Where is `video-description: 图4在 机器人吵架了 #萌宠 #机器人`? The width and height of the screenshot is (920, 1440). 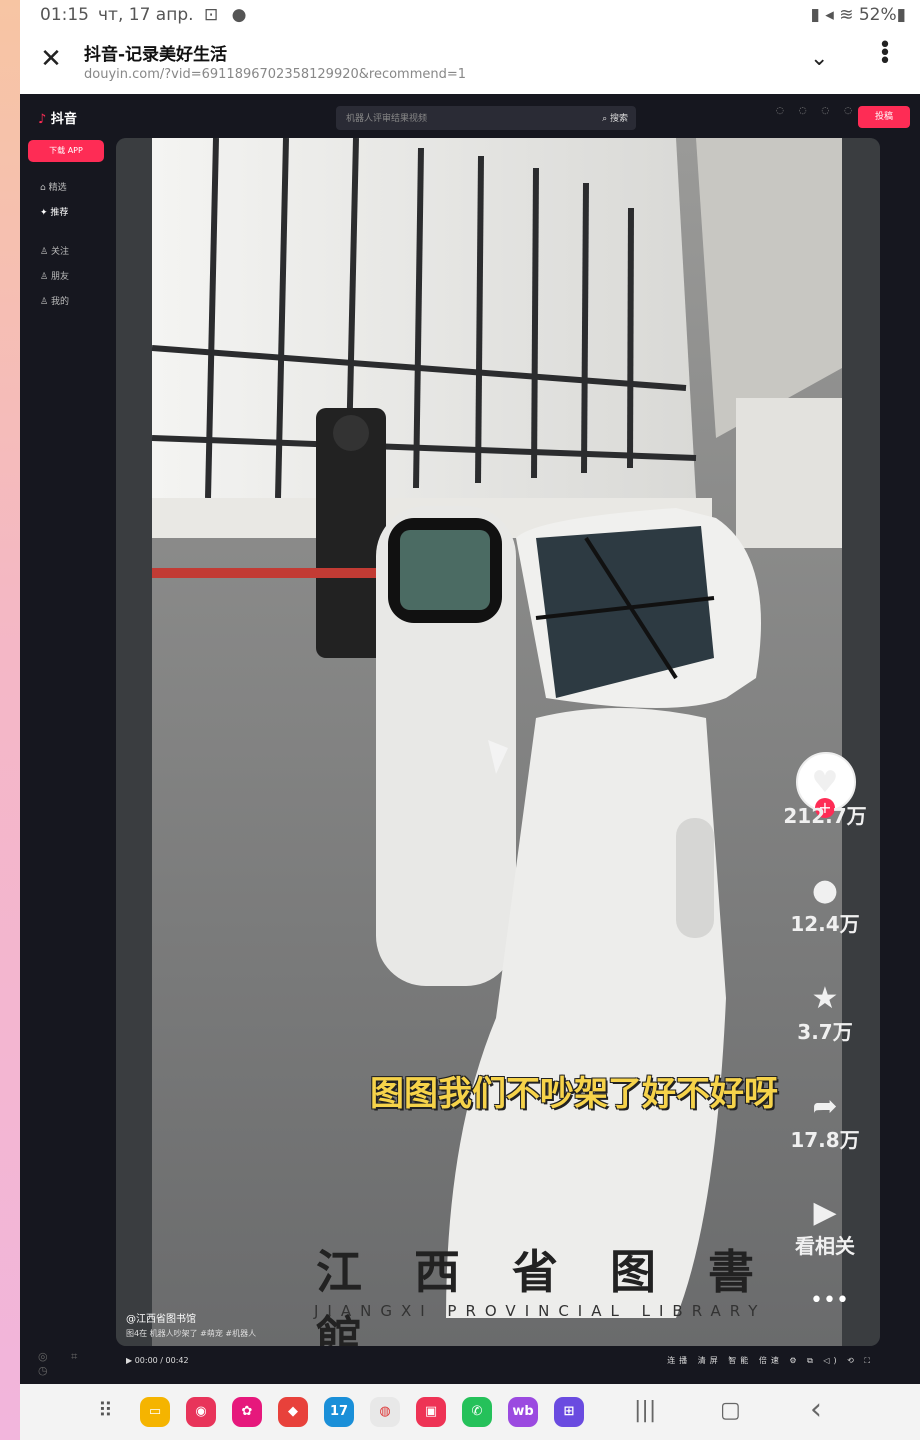
video-description: 图4在 机器人吵架了 #萌宠 #机器人 is located at coordinates (191, 1333).